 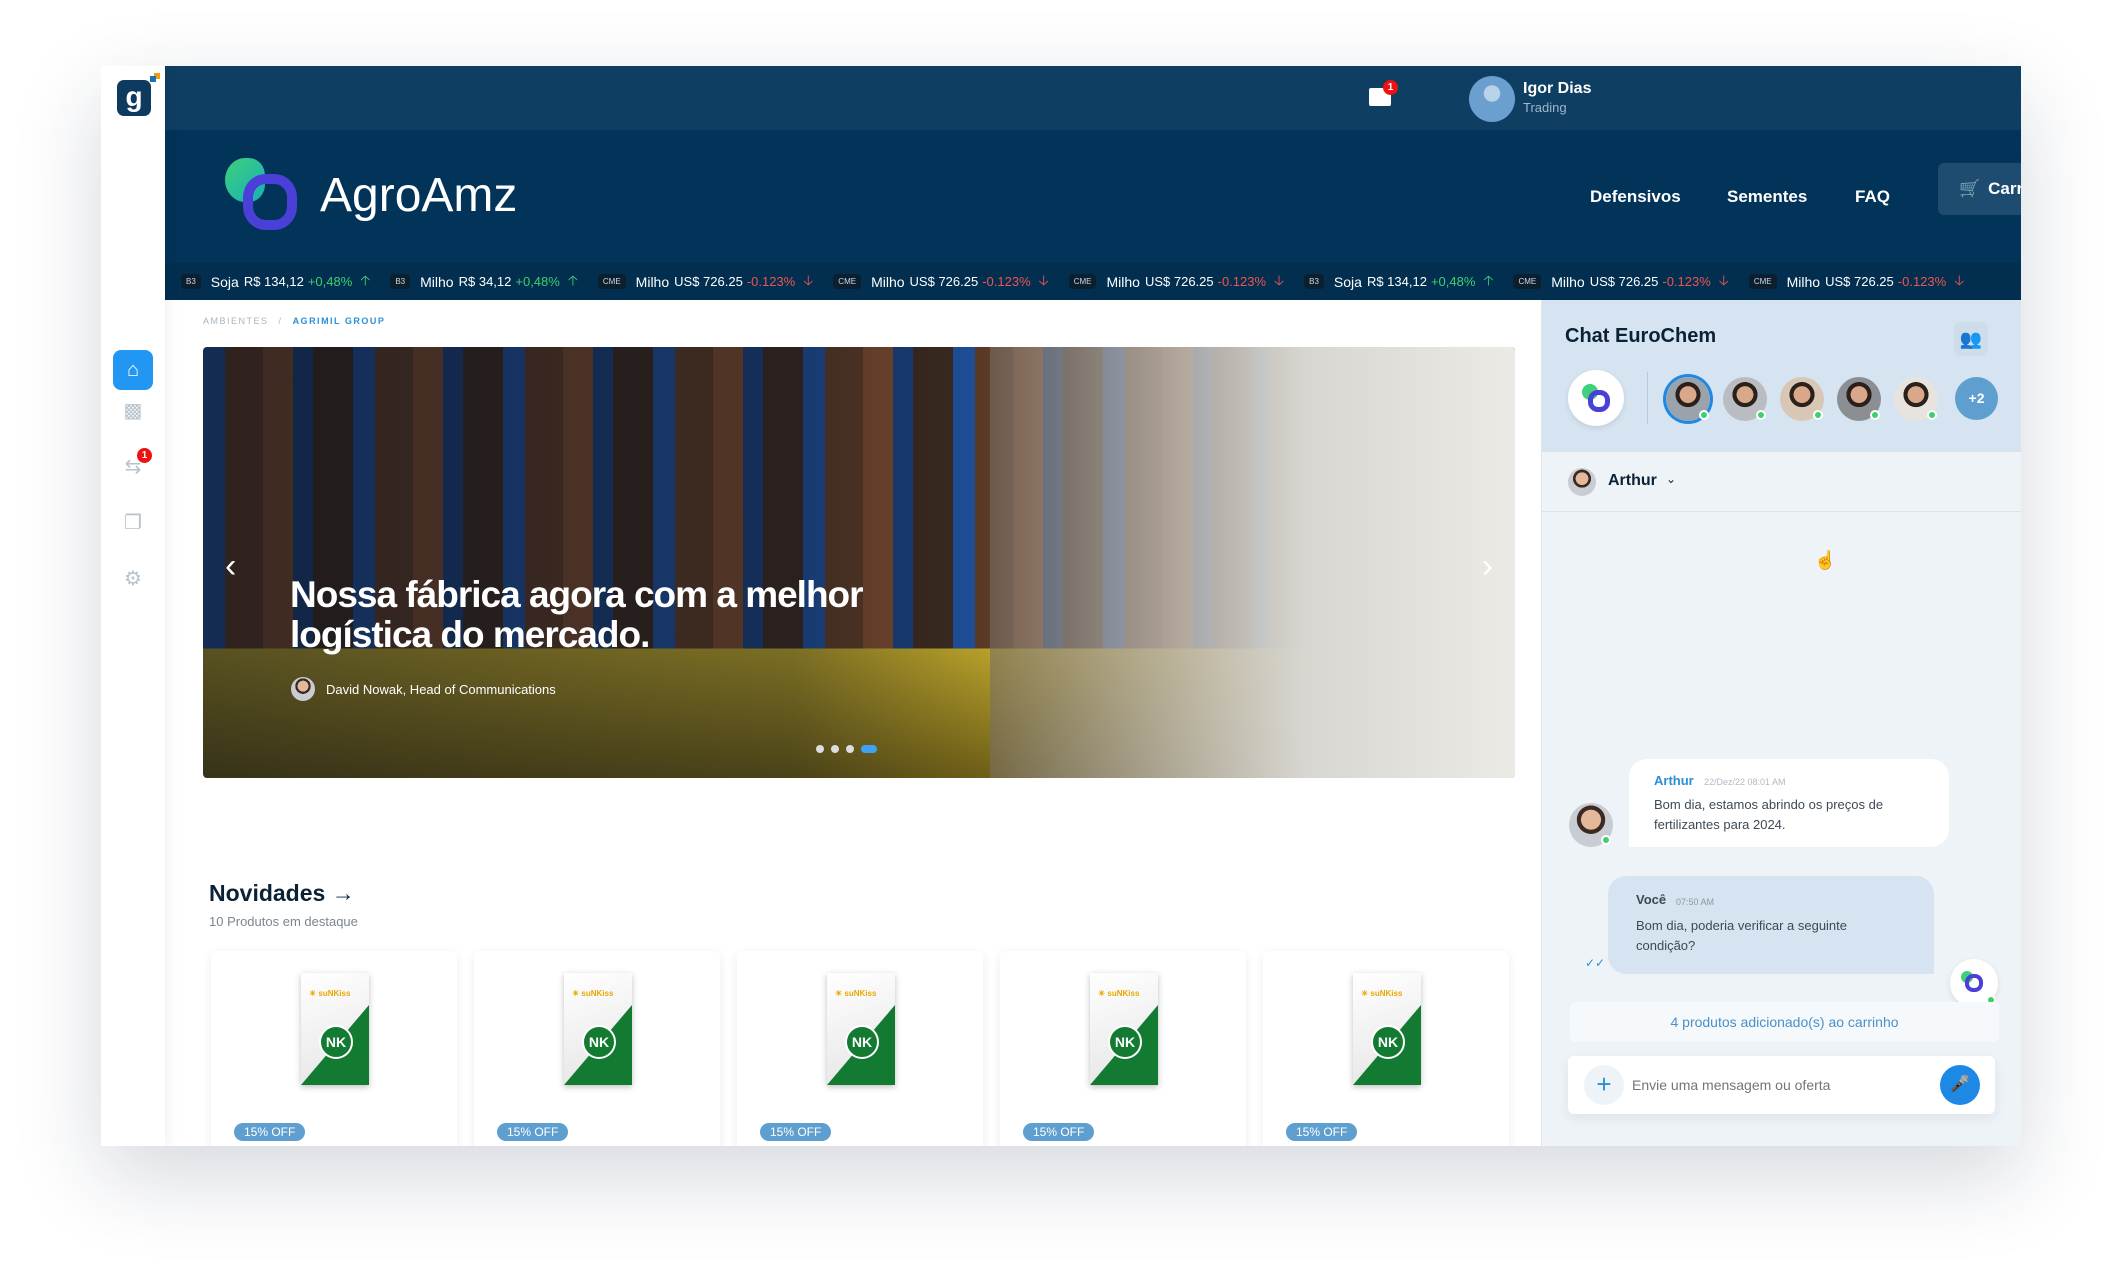 What do you see at coordinates (230, 566) in the screenshot?
I see `carousel-prev-icon: ‹` at bounding box center [230, 566].